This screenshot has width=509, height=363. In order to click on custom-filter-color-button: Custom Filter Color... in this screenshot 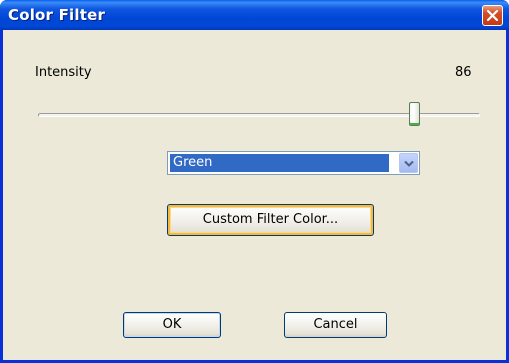, I will do `click(270, 220)`.